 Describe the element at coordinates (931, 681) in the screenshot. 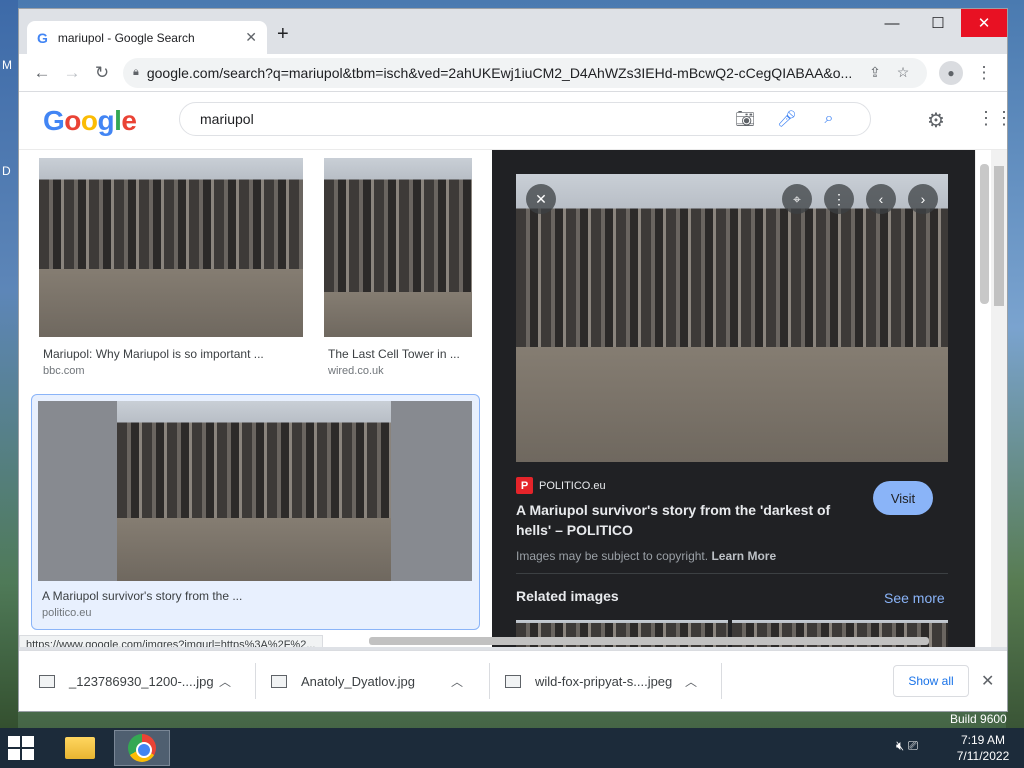

I see `show-all-button: Show all` at that location.